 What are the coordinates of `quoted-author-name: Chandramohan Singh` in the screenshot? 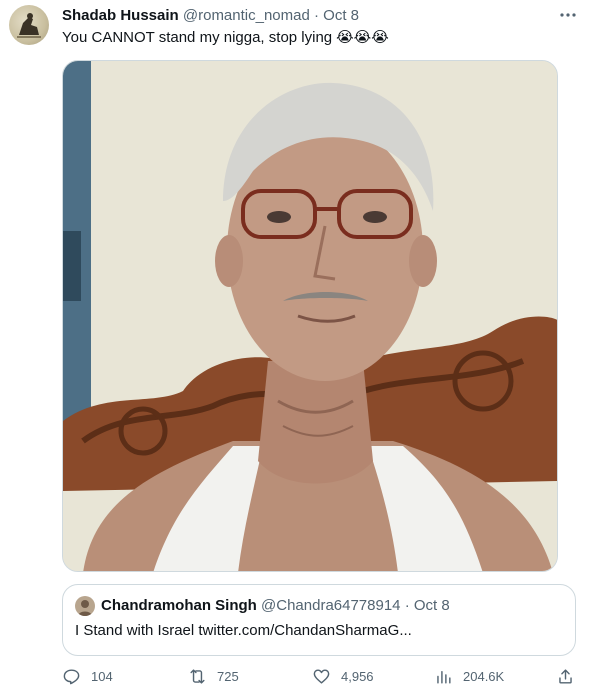 It's located at (179, 605).